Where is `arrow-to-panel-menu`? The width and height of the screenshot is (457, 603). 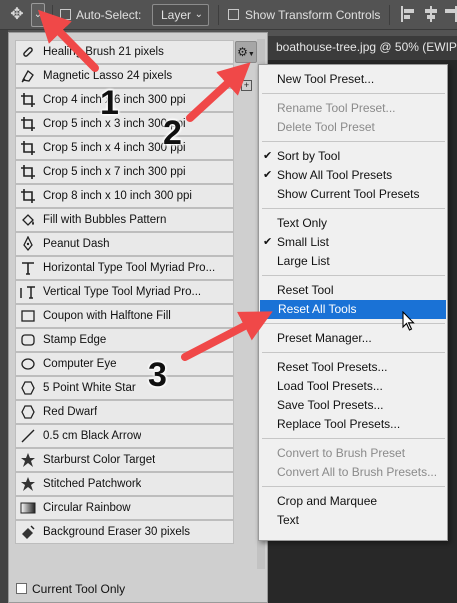 arrow-to-panel-menu is located at coordinates (218, 92).